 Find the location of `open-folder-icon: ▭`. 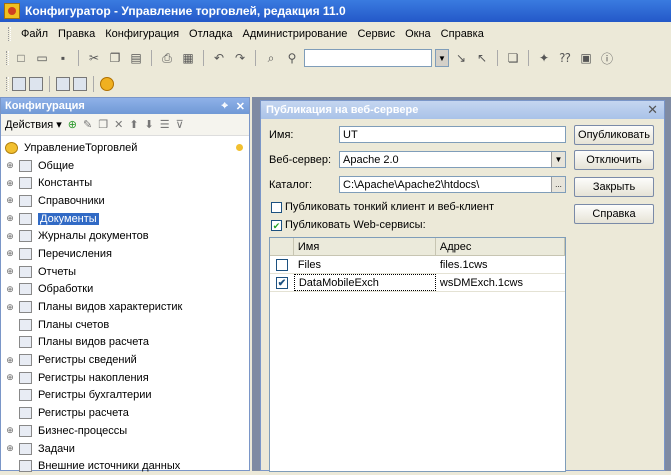

open-folder-icon: ▭ is located at coordinates (42, 58).